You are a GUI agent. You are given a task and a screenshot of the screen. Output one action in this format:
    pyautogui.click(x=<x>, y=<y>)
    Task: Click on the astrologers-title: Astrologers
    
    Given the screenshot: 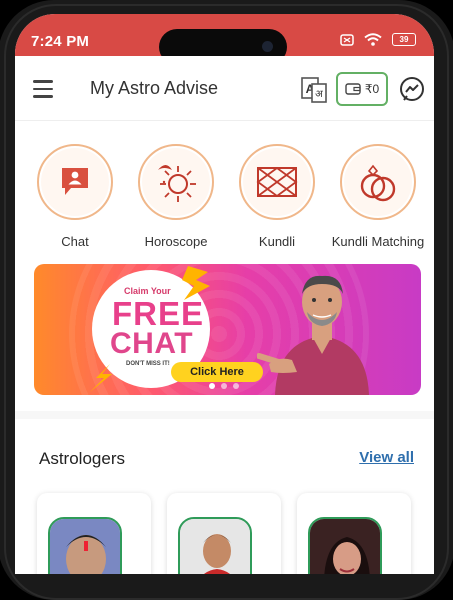 What is the action you would take?
    pyautogui.click(x=82, y=458)
    